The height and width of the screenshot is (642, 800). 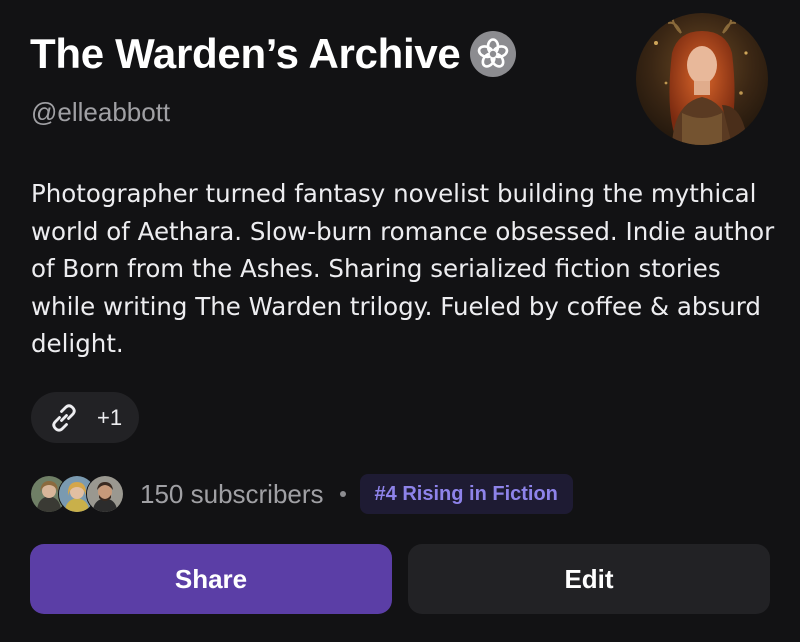 What do you see at coordinates (211, 579) in the screenshot?
I see `share-button: Share` at bounding box center [211, 579].